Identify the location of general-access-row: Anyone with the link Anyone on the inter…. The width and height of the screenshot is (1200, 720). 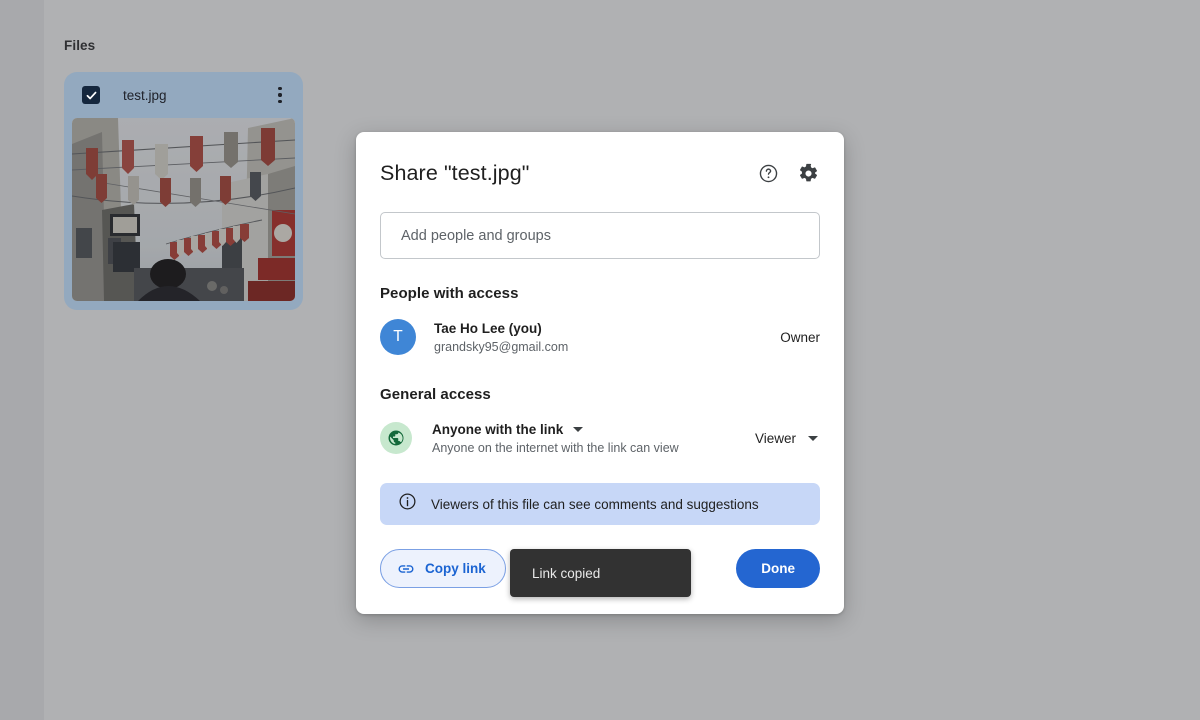
(600, 438).